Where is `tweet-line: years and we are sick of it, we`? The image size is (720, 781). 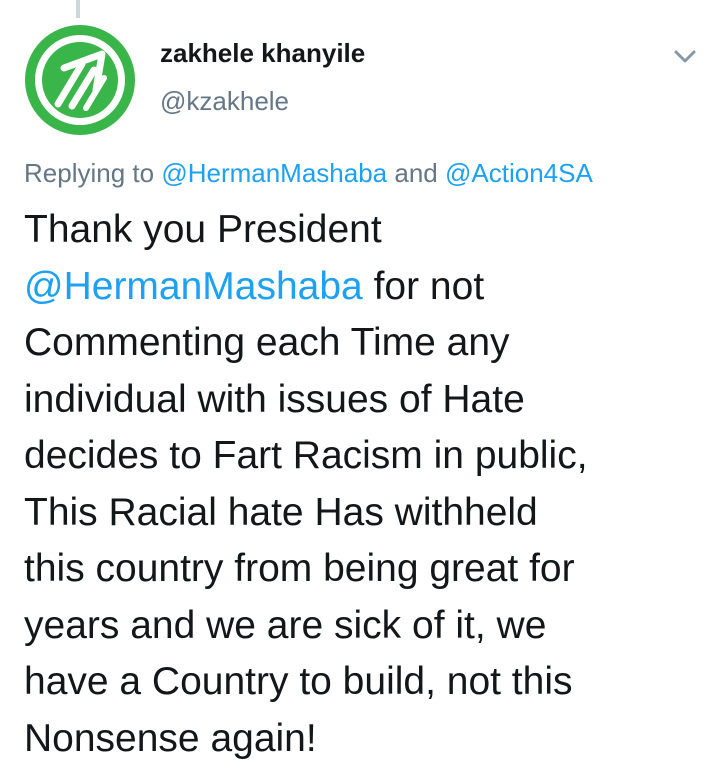 tweet-line: years and we are sick of it, we is located at coordinates (285, 625).